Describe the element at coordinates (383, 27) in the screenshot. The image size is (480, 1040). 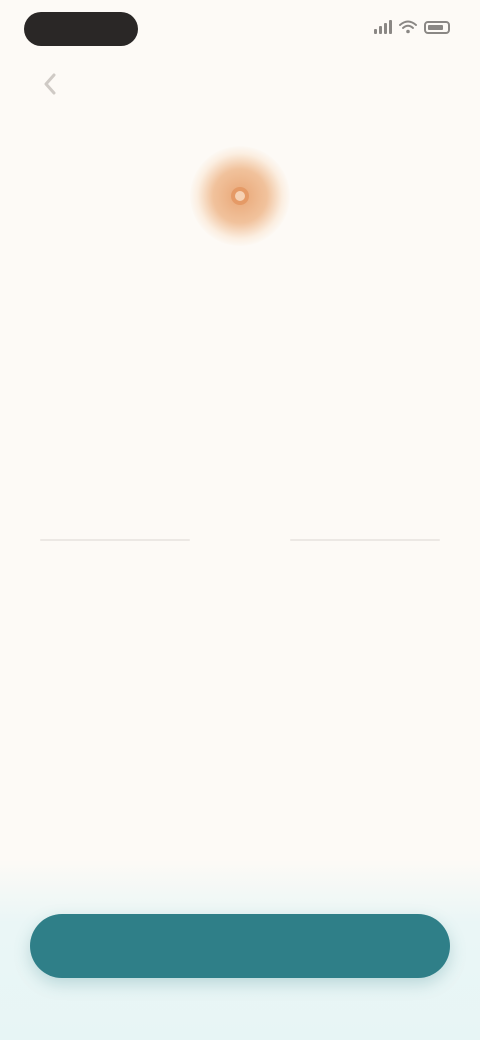
I see `signal-icon` at that location.